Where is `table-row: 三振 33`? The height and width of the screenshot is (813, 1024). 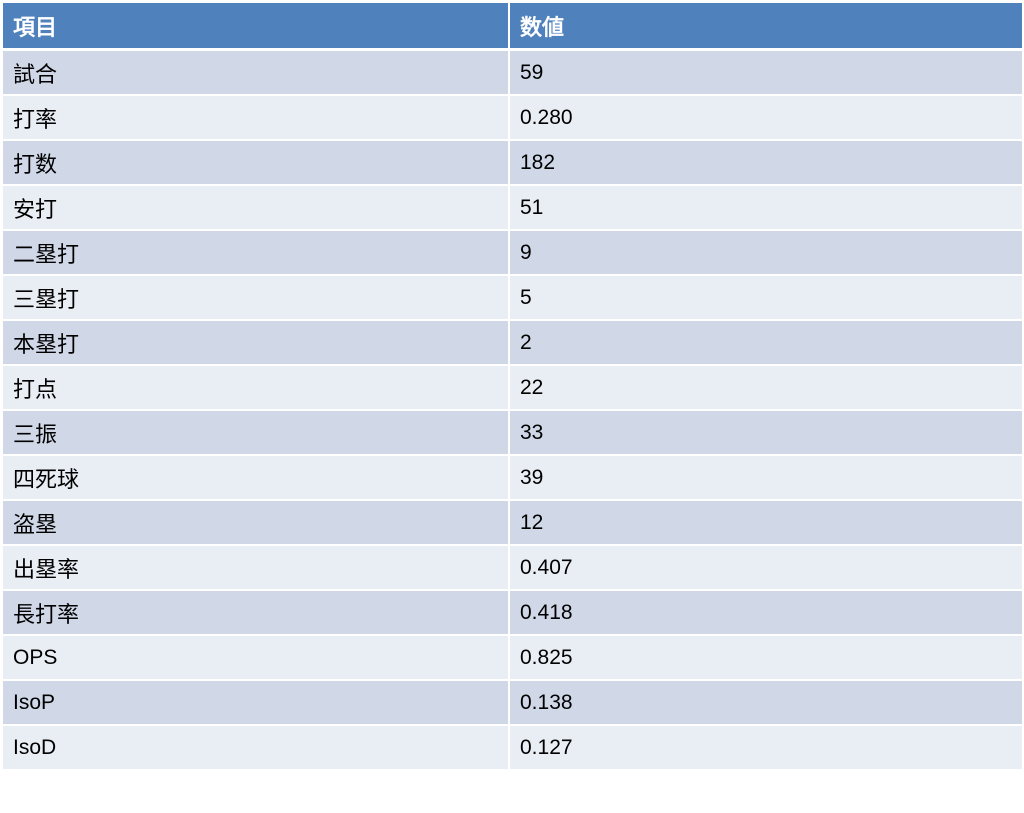 table-row: 三振 33 is located at coordinates (512, 433).